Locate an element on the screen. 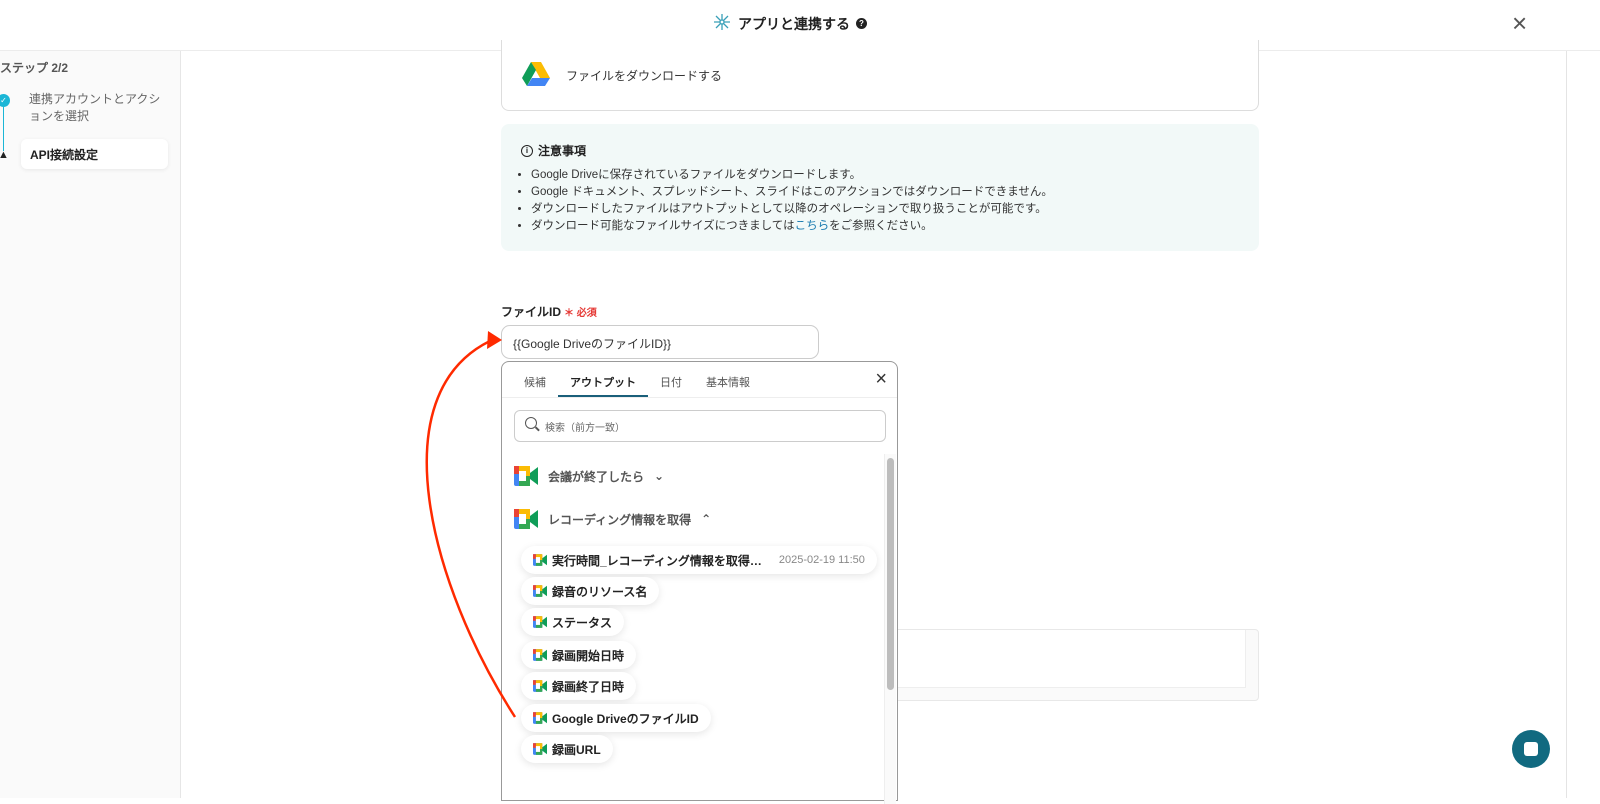 This screenshot has height=804, width=1600. scrollbar is located at coordinates (890, 629).